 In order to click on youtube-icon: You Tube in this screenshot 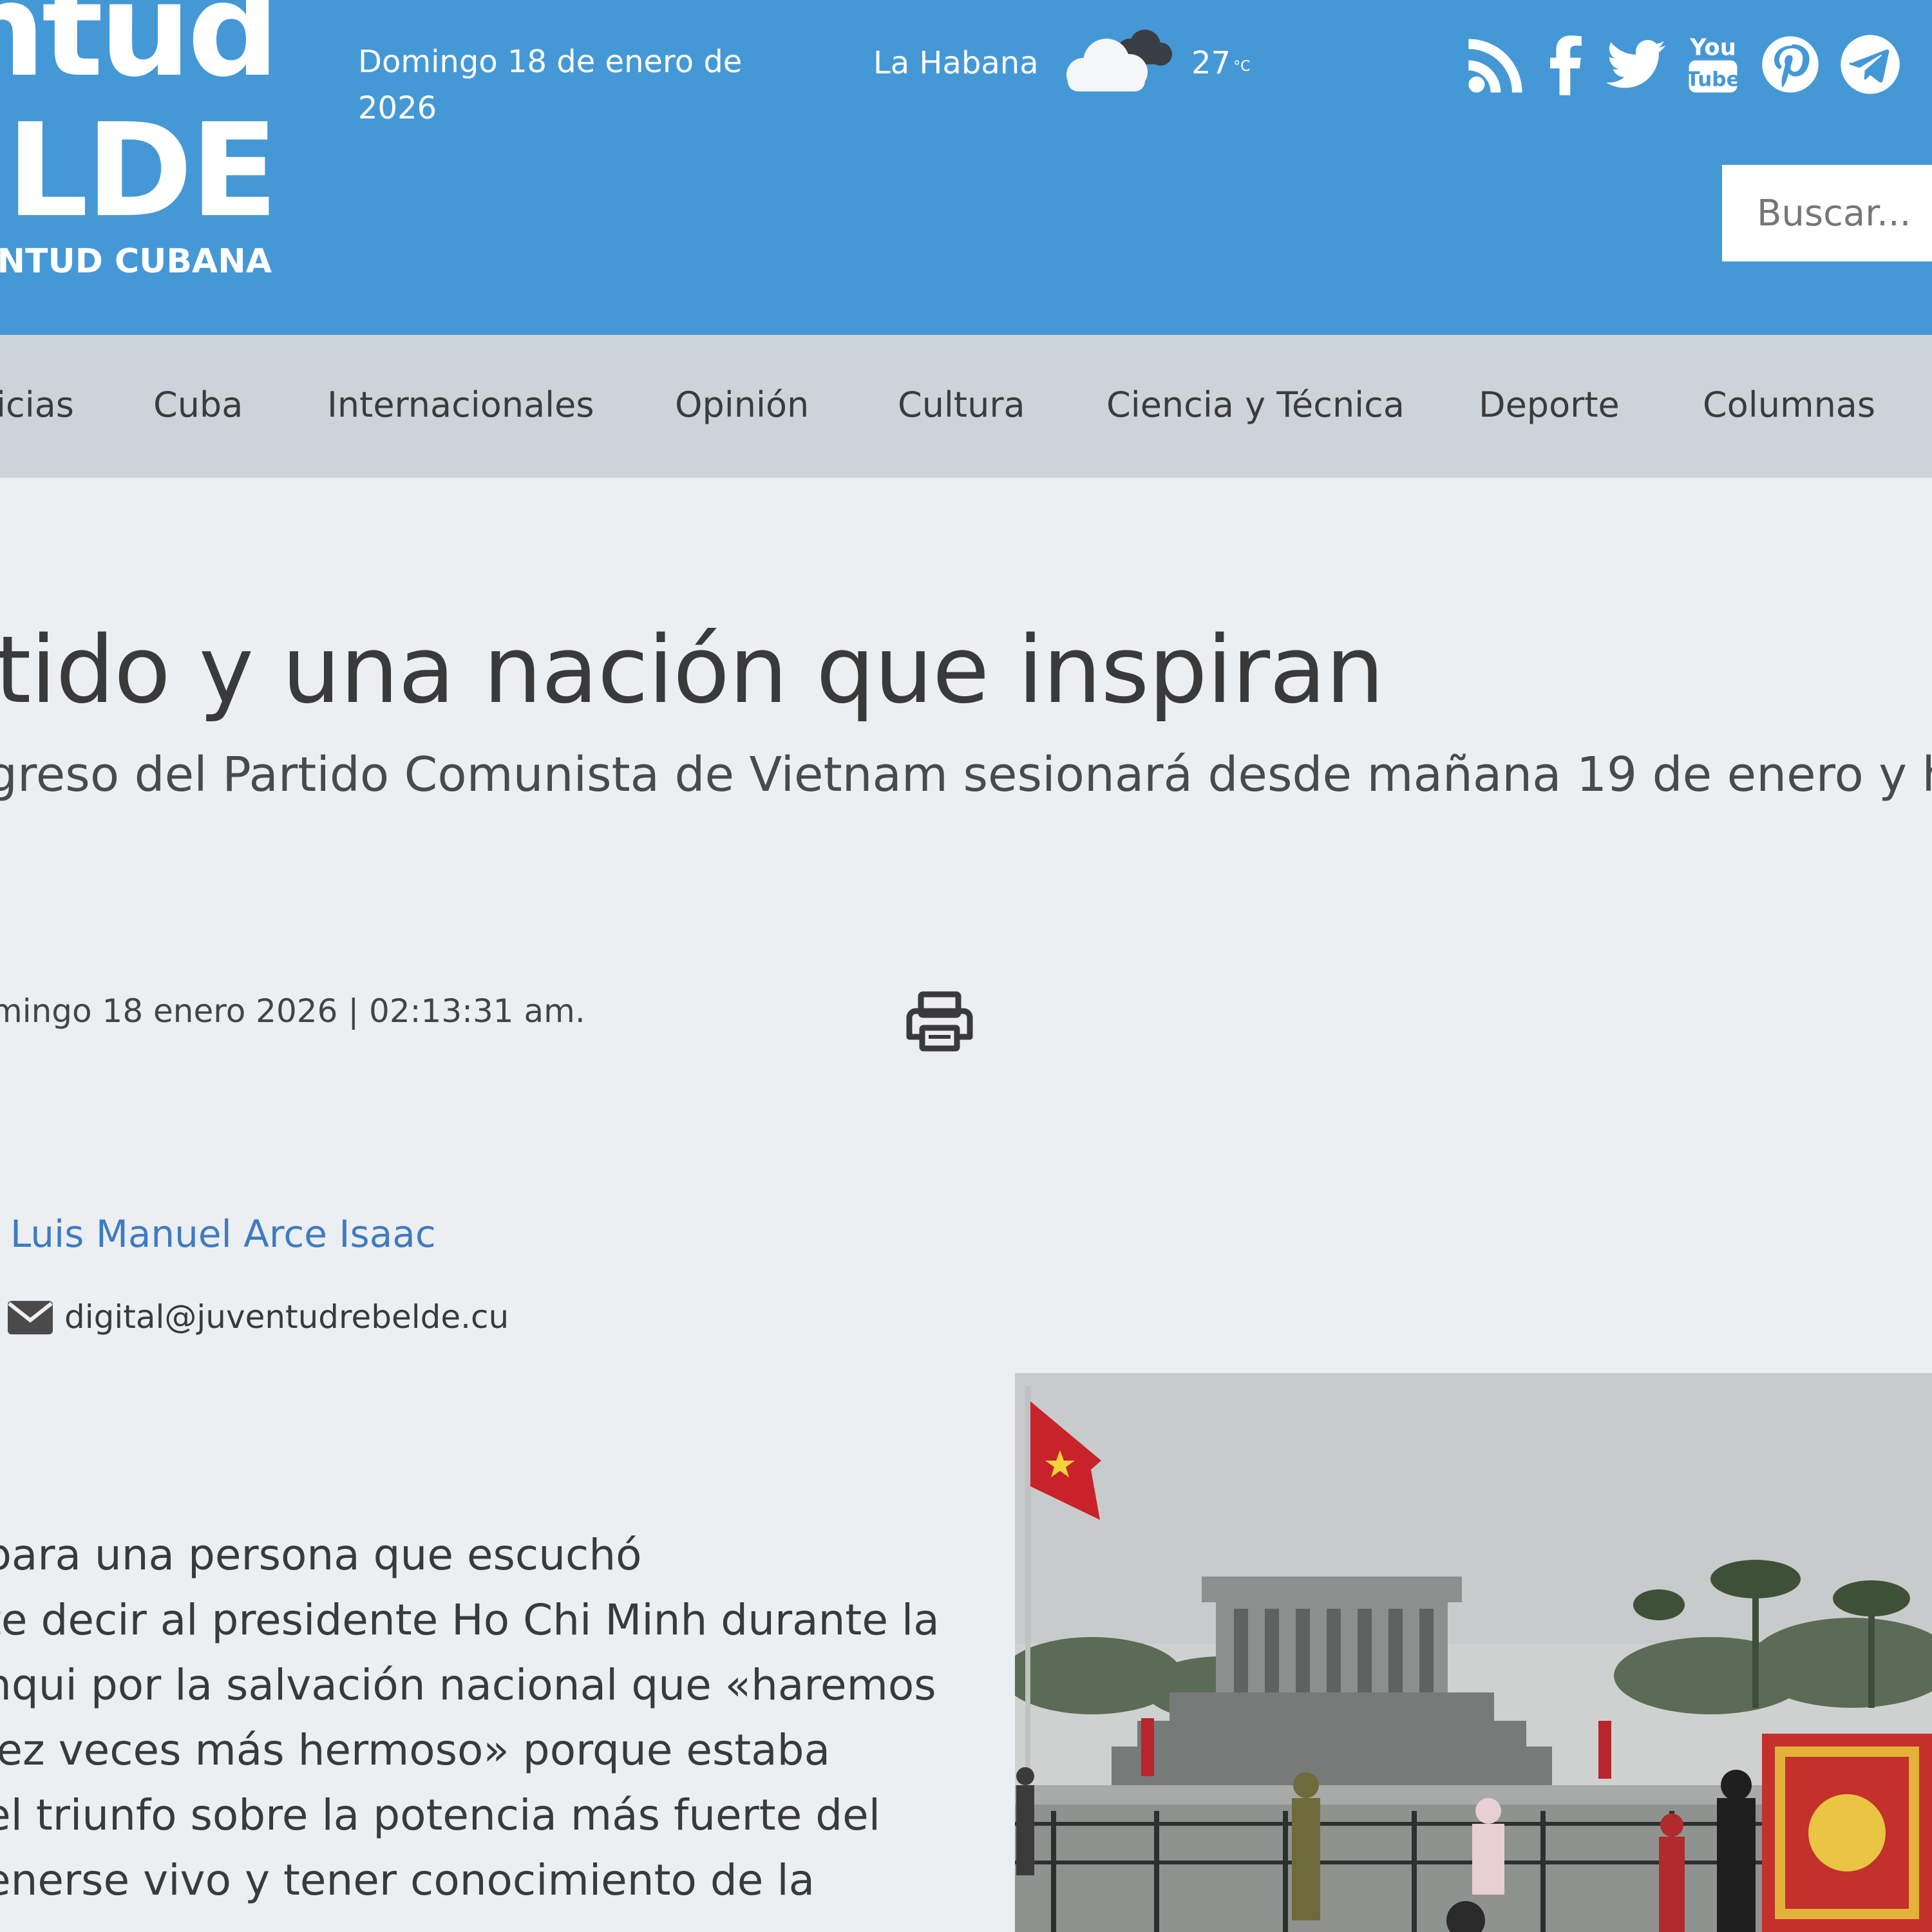, I will do `click(1713, 64)`.